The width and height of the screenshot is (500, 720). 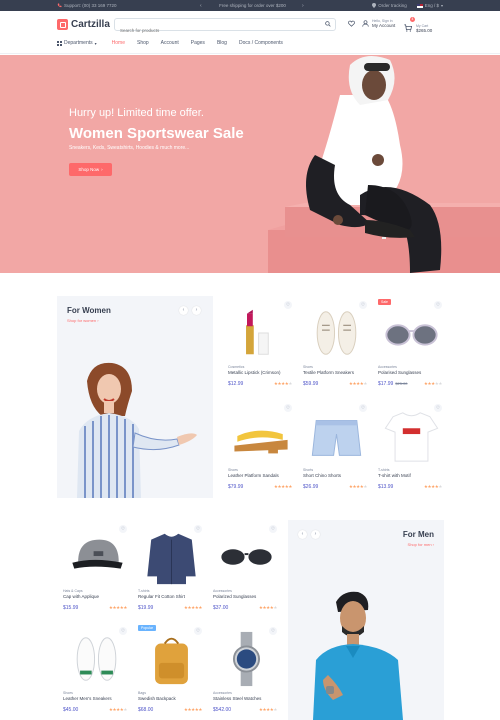 I want to click on locale-selector: Eng / $ ▾, so click(x=429, y=5).